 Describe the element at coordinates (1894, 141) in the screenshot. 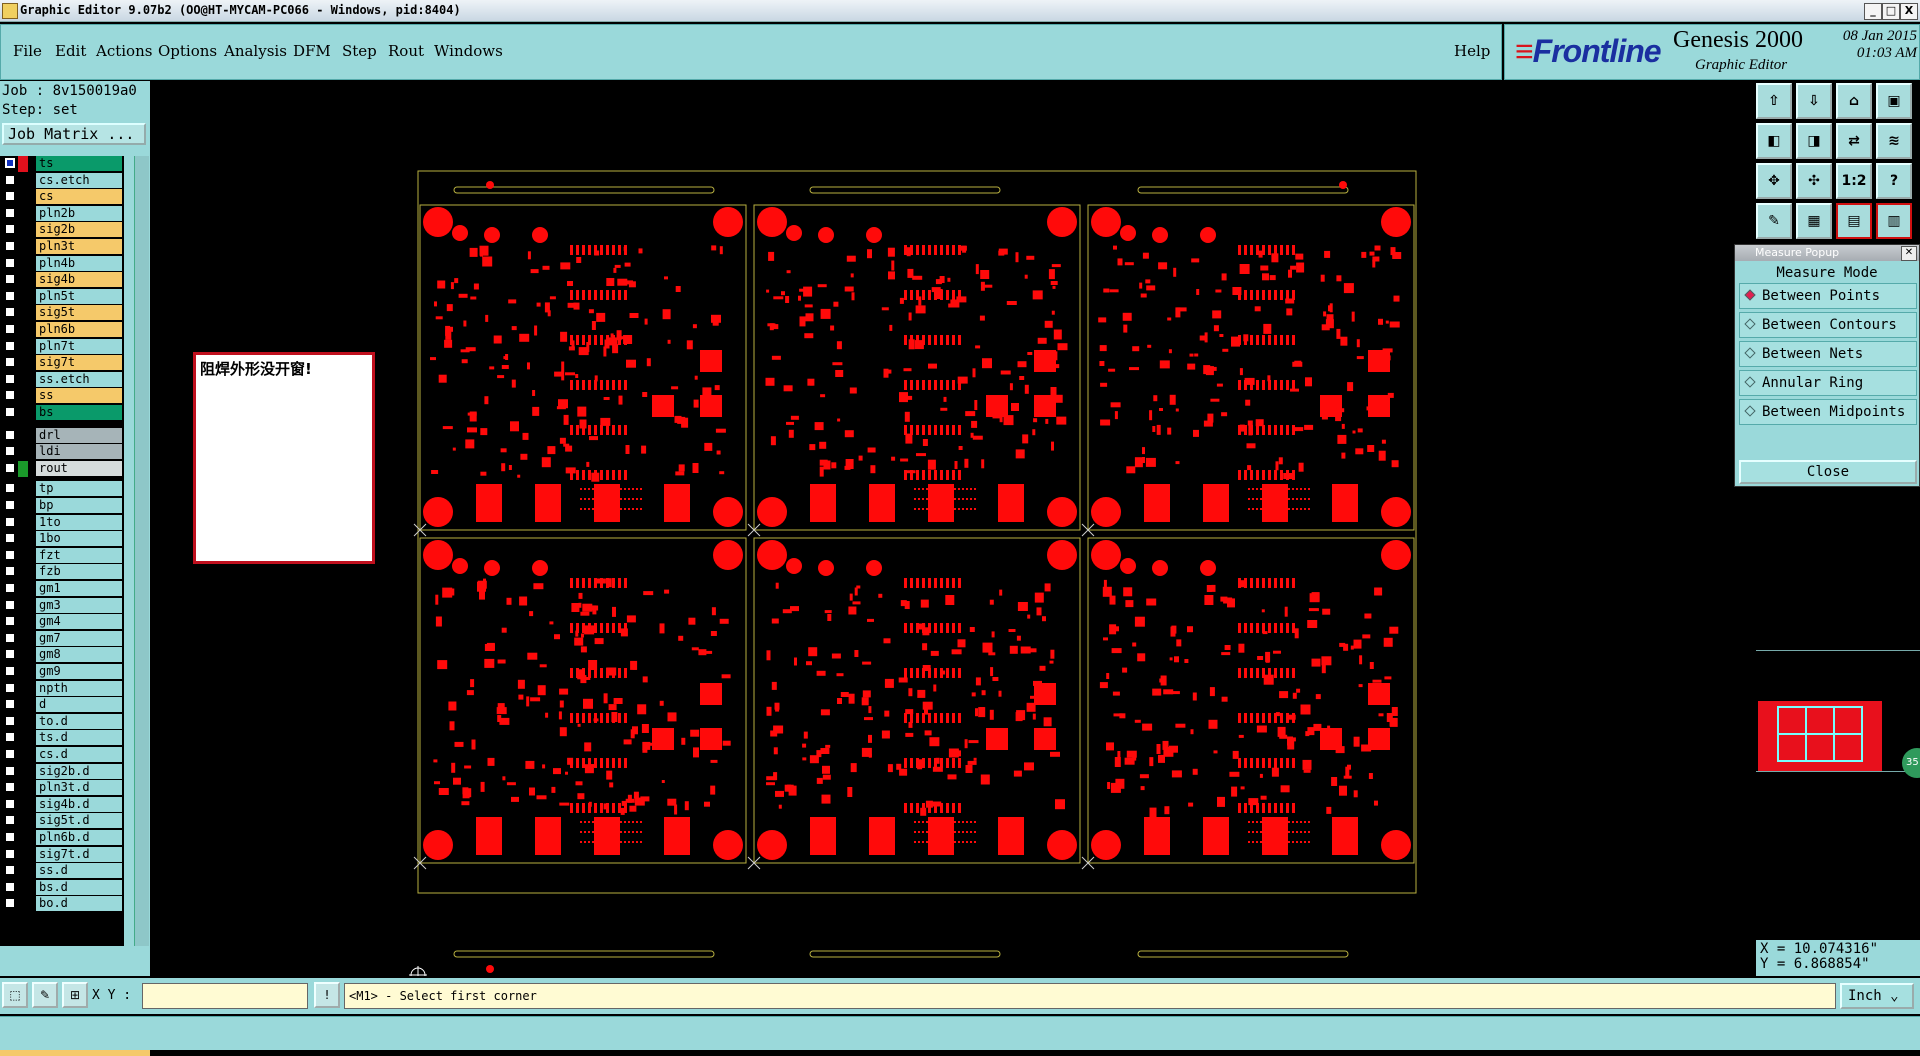

I see `snap-icon: ≋` at that location.